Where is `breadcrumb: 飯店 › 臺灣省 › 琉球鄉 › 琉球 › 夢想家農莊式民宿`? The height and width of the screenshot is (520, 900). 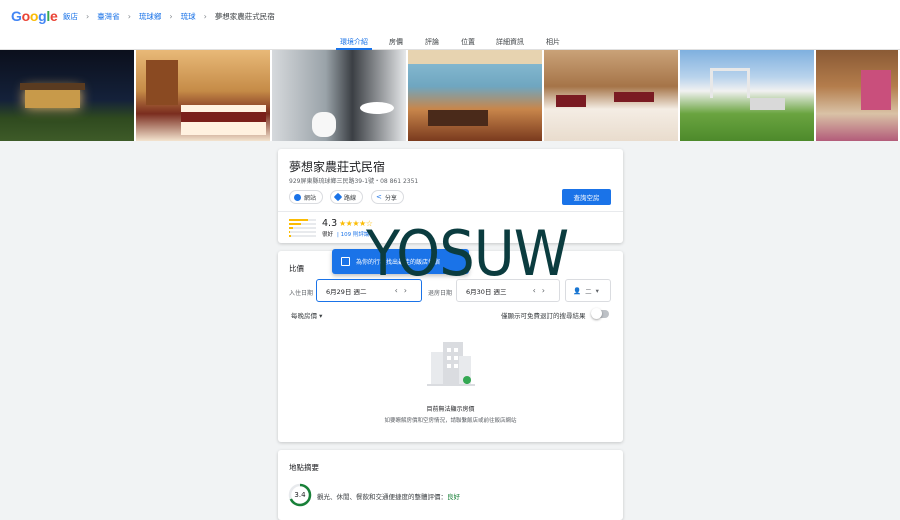
breadcrumb: 飯店 › 臺灣省 › 琉球鄉 › 琉球 › 夢想家農莊式民宿 is located at coordinates (169, 16).